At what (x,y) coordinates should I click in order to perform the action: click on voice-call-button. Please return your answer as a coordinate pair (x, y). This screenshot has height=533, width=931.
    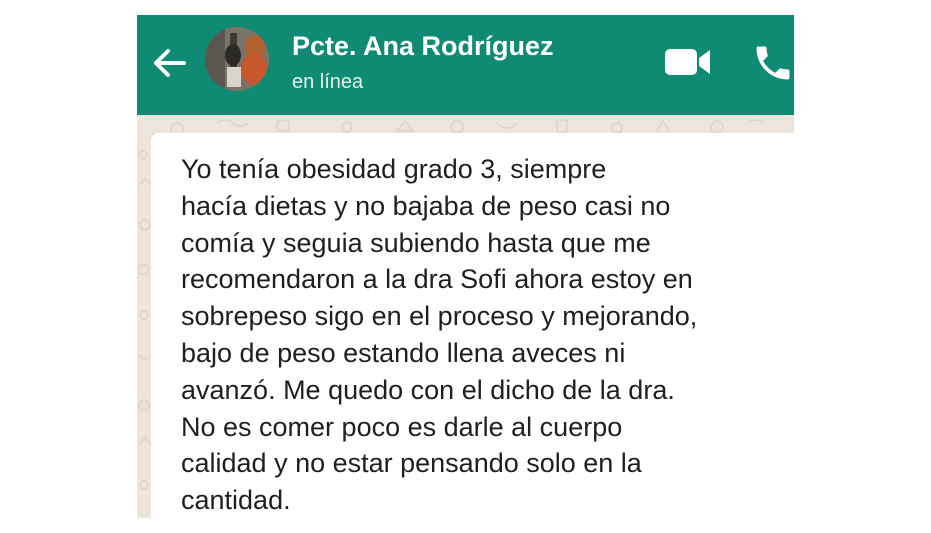
    Looking at the image, I should click on (772, 63).